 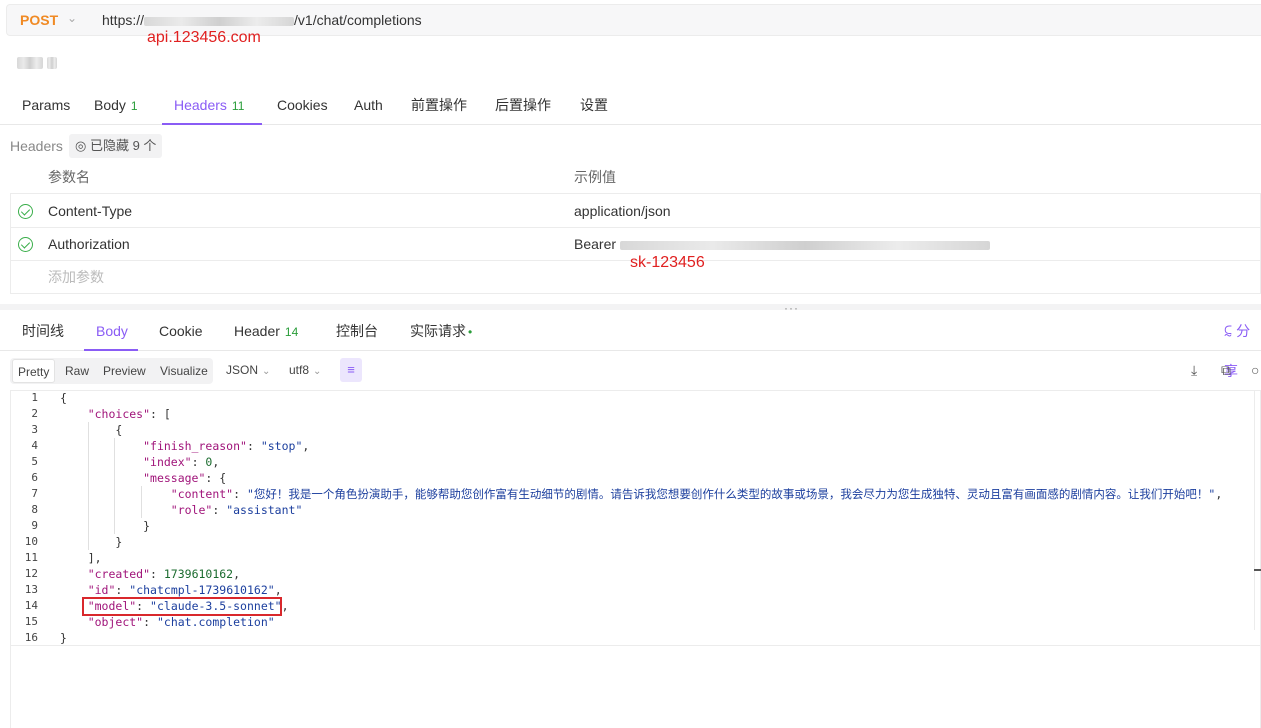 What do you see at coordinates (34, 371) in the screenshot?
I see `view-mode-pretty: Pretty` at bounding box center [34, 371].